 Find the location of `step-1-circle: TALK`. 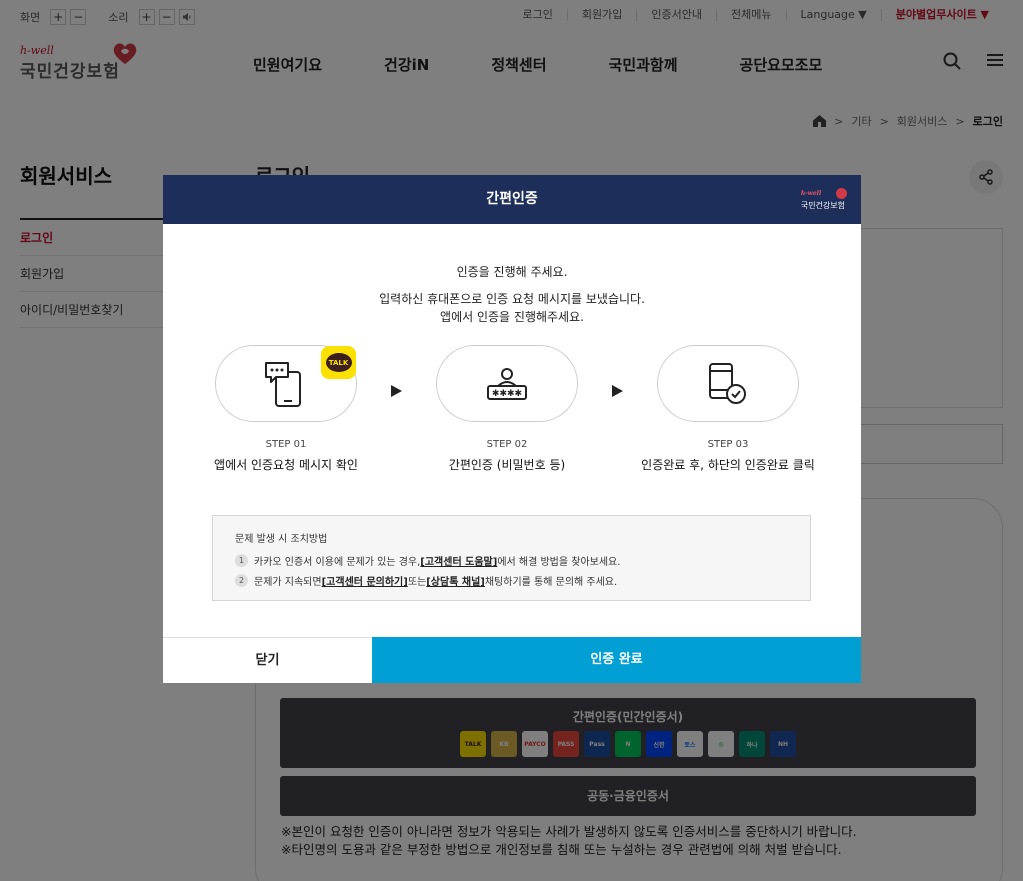

step-1-circle: TALK is located at coordinates (286, 383).